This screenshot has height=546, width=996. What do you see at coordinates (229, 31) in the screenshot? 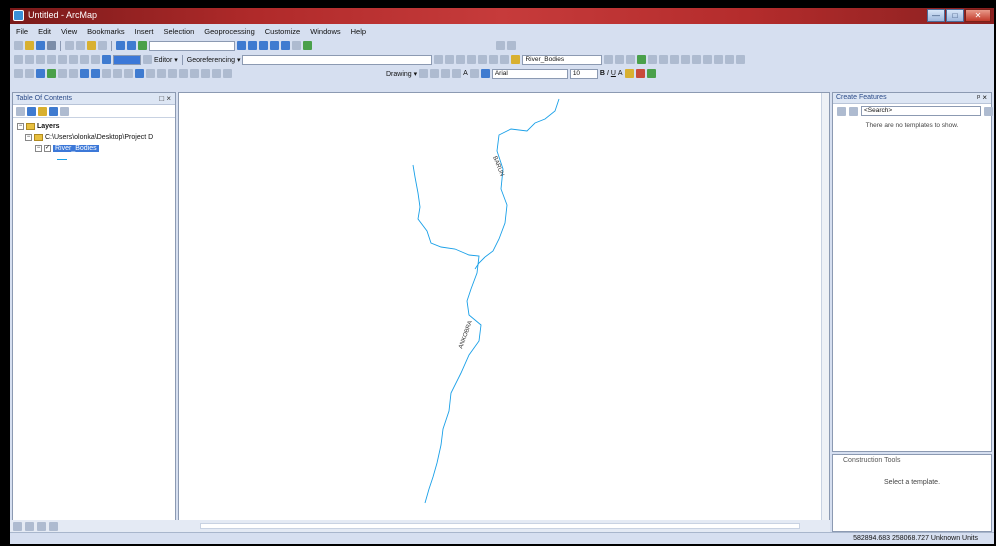
I see `menu-geoprocessing: Geoprocessing` at bounding box center [229, 31].